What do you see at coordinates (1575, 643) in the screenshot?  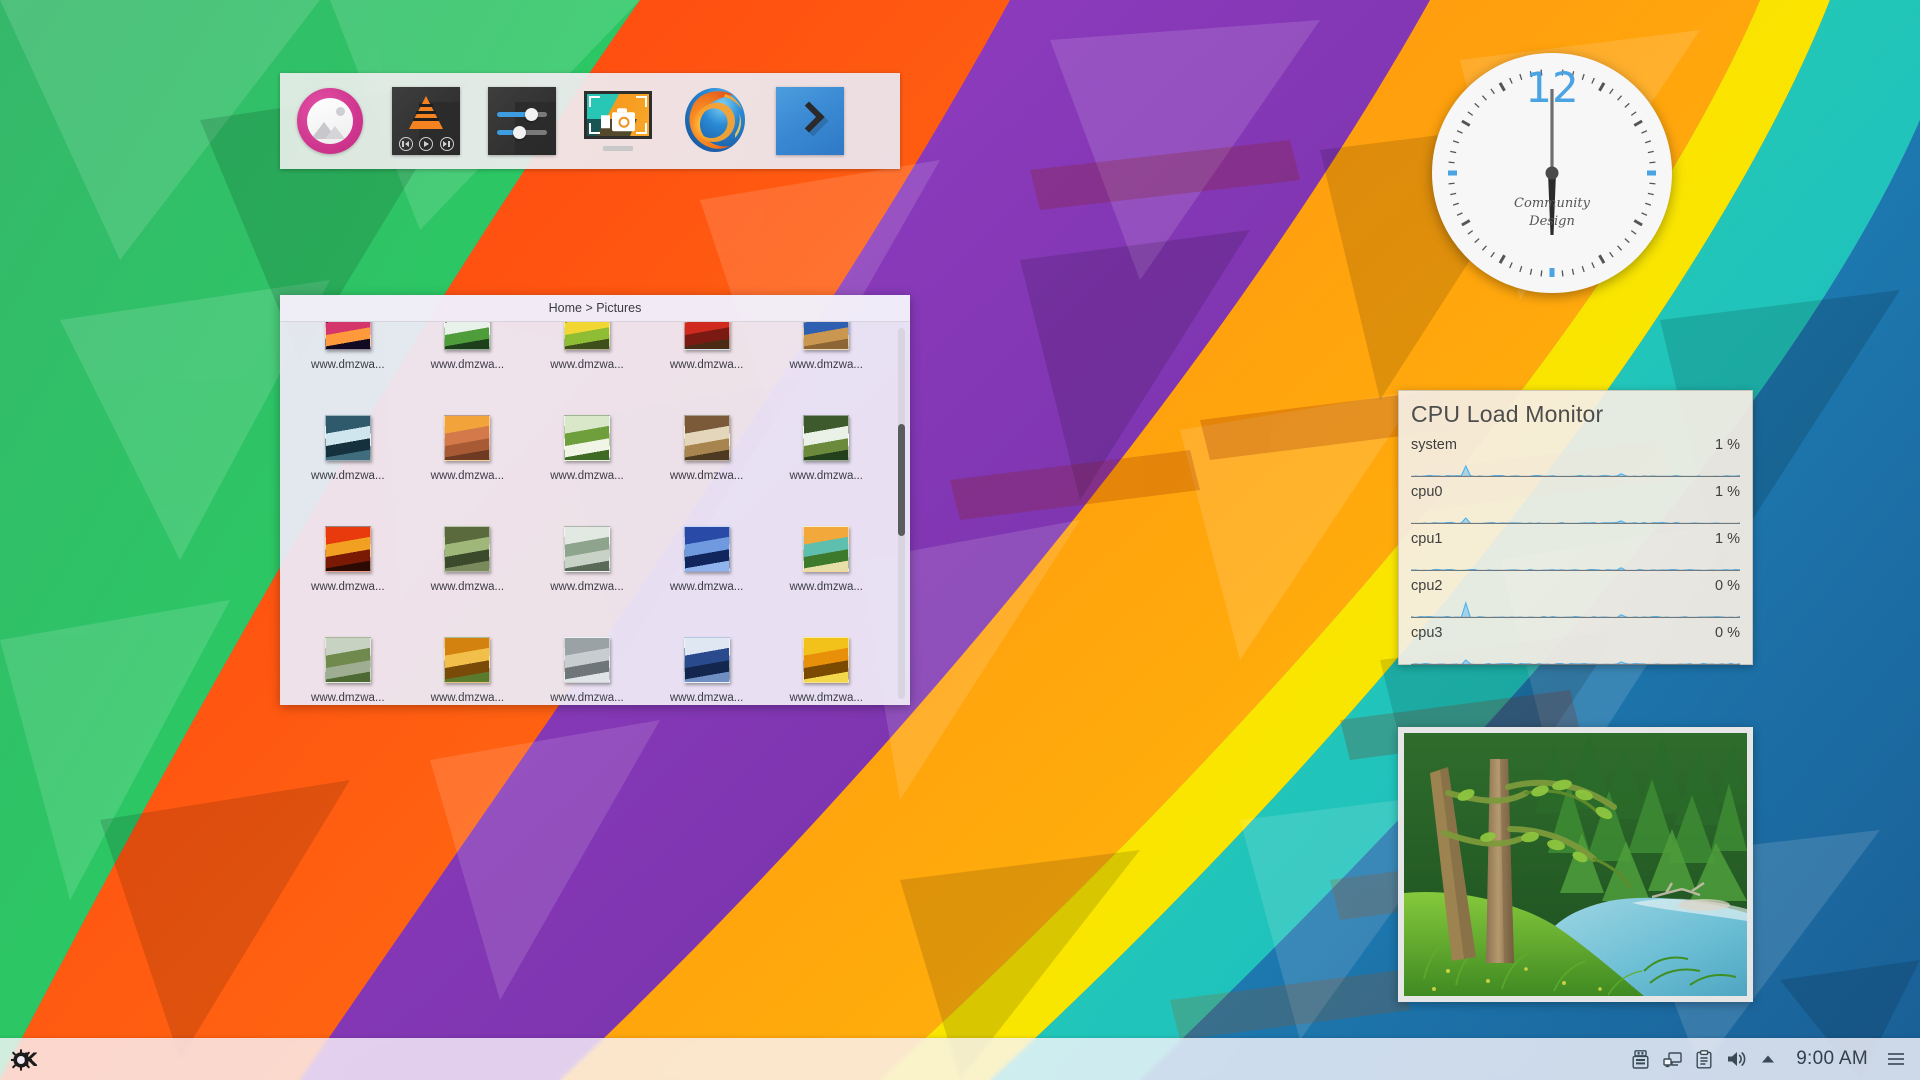 I see `cpu-row: cpu3 0 %` at bounding box center [1575, 643].